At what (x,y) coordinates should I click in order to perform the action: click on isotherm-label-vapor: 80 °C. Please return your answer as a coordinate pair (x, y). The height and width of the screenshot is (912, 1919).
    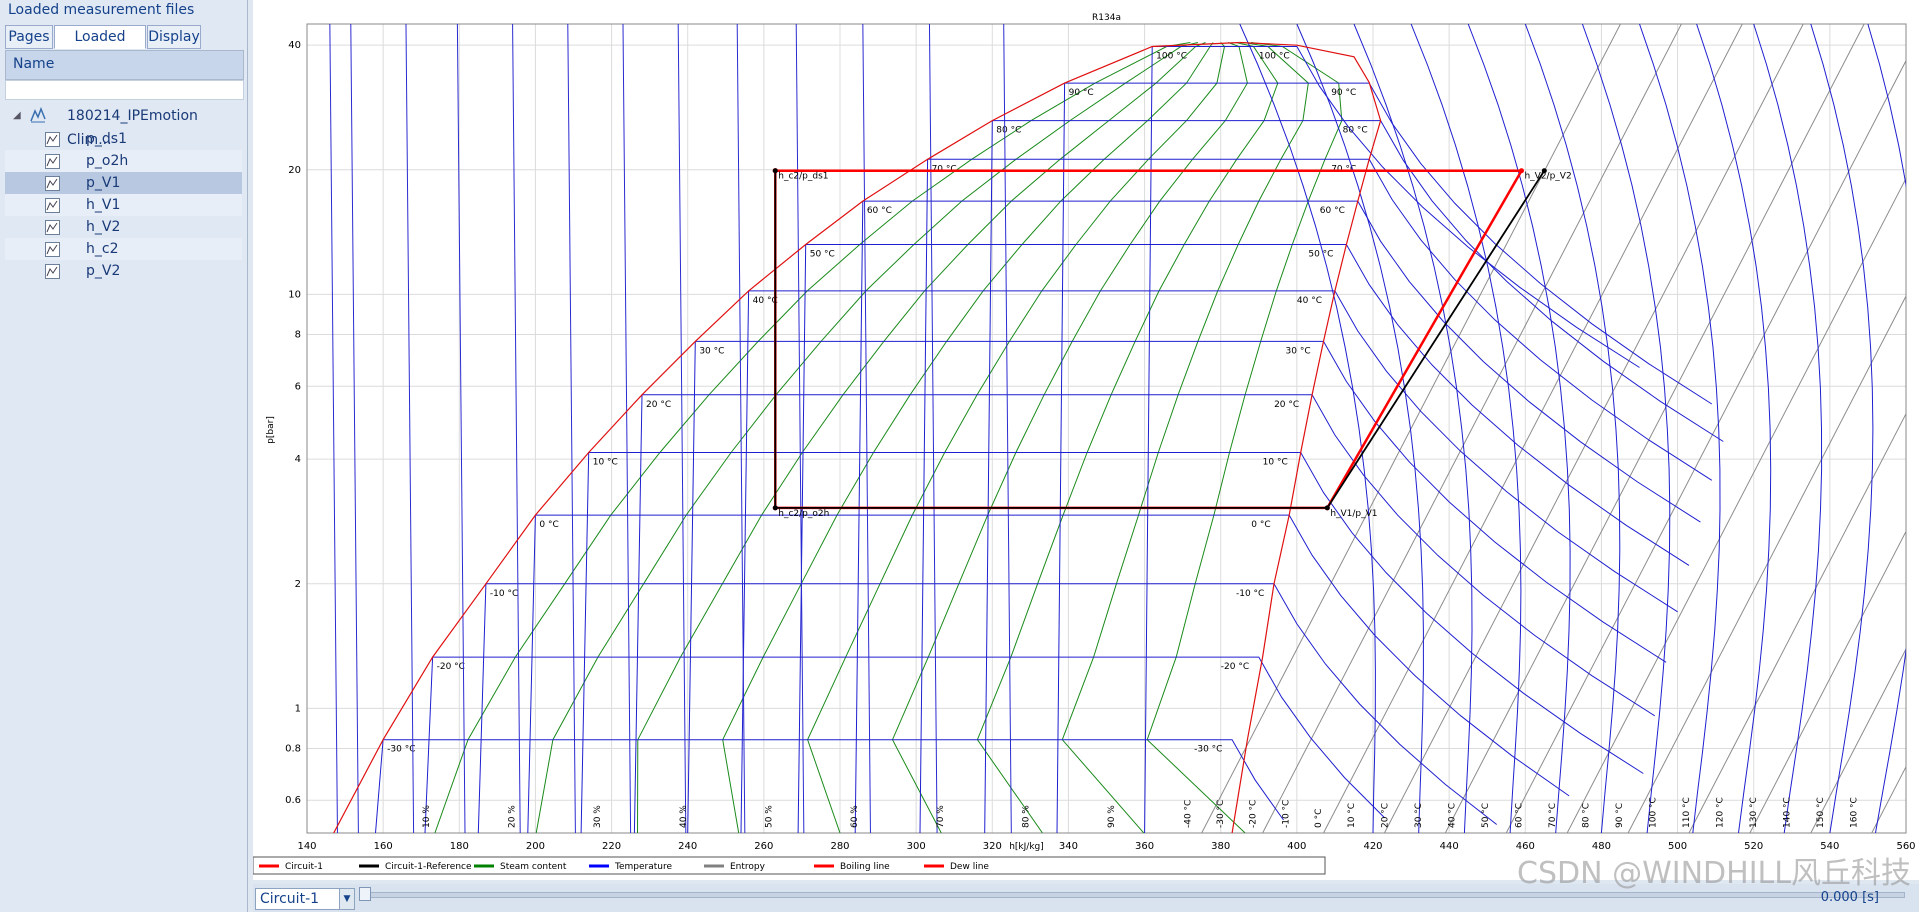
    Looking at the image, I should click on (1355, 131).